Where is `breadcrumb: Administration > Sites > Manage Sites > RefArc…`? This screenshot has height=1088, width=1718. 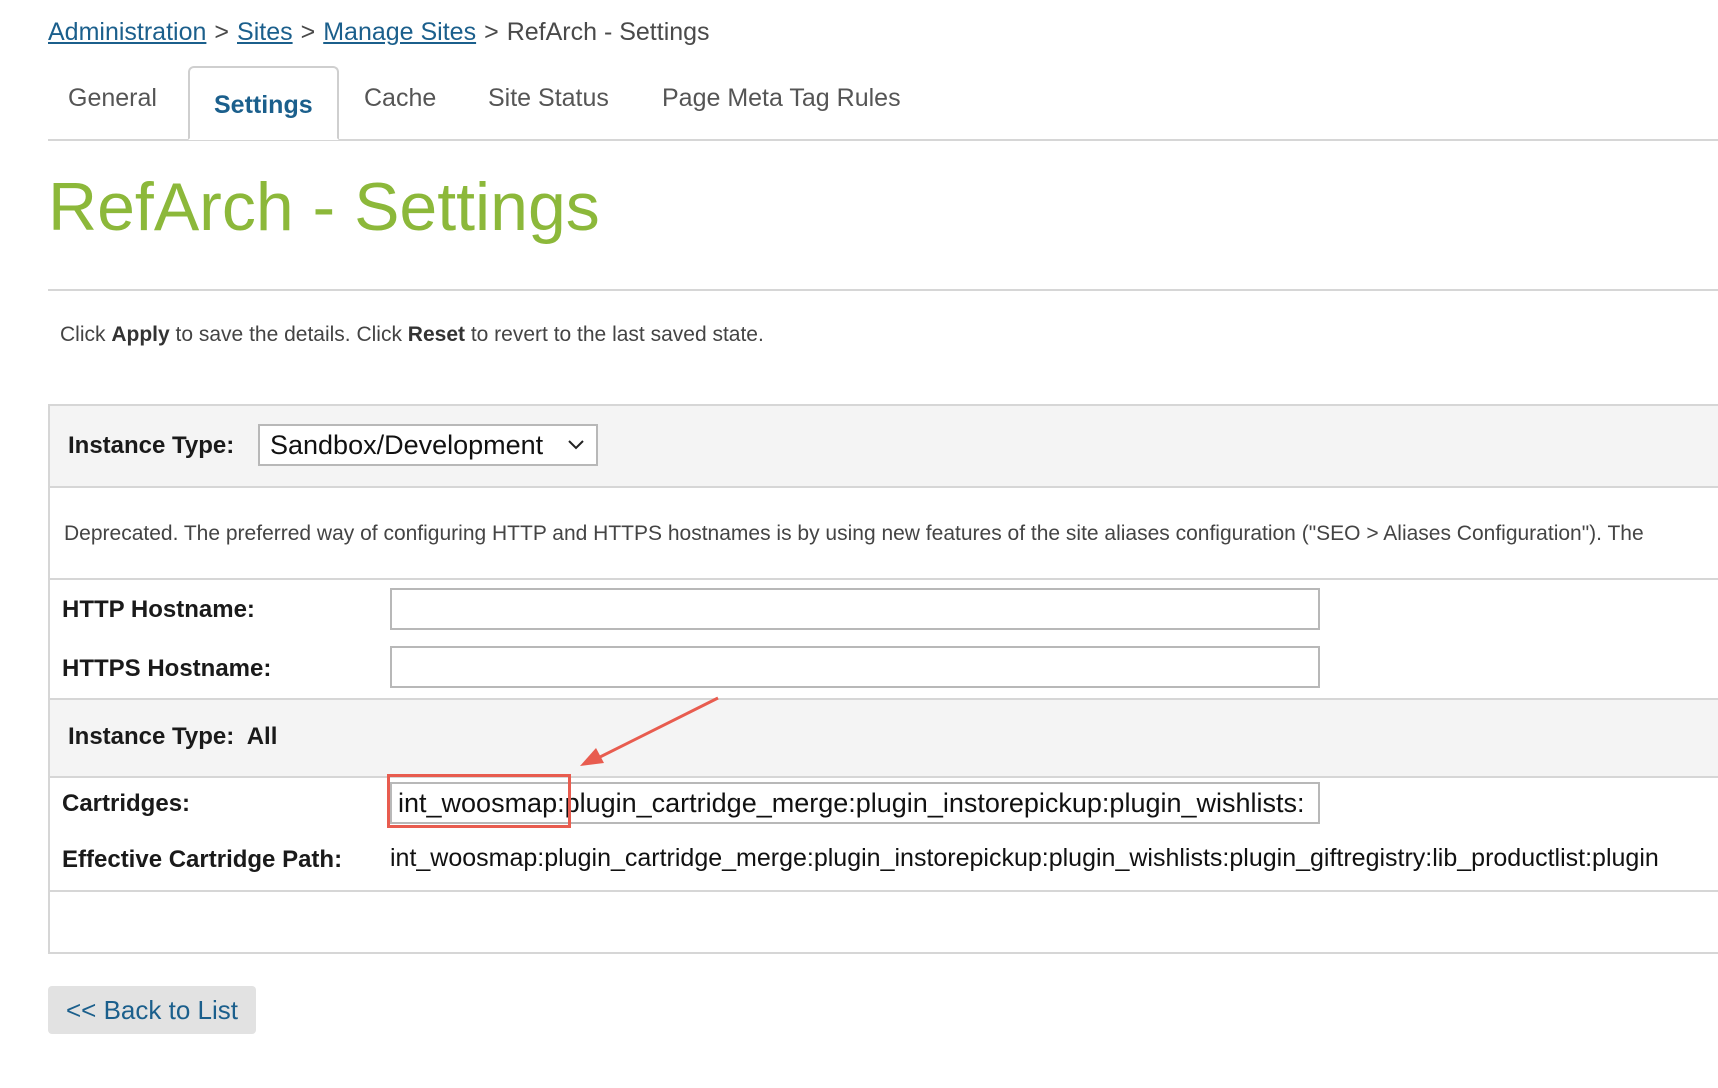 breadcrumb: Administration > Sites > Manage Sites > RefArc… is located at coordinates (379, 32).